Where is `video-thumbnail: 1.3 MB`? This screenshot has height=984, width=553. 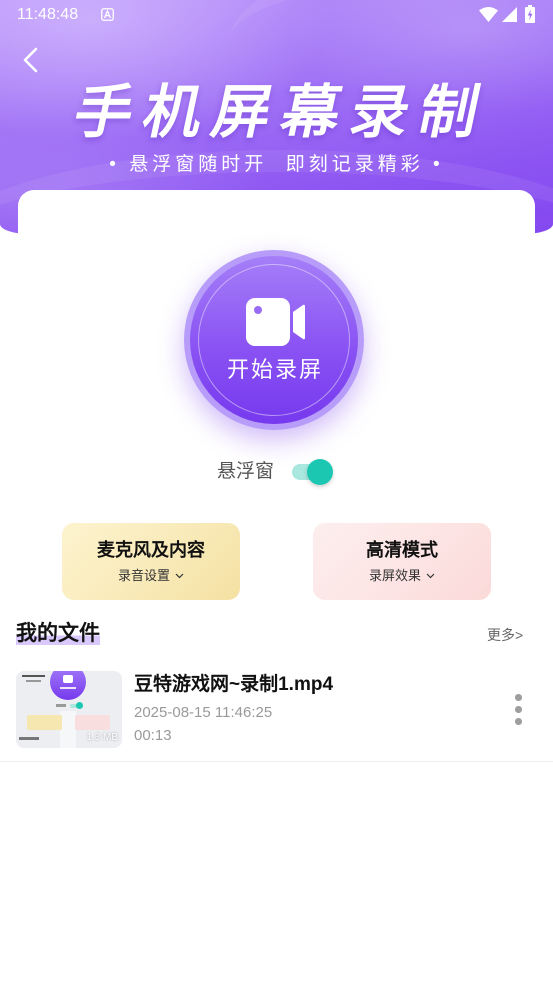
video-thumbnail: 1.3 MB is located at coordinates (69, 709).